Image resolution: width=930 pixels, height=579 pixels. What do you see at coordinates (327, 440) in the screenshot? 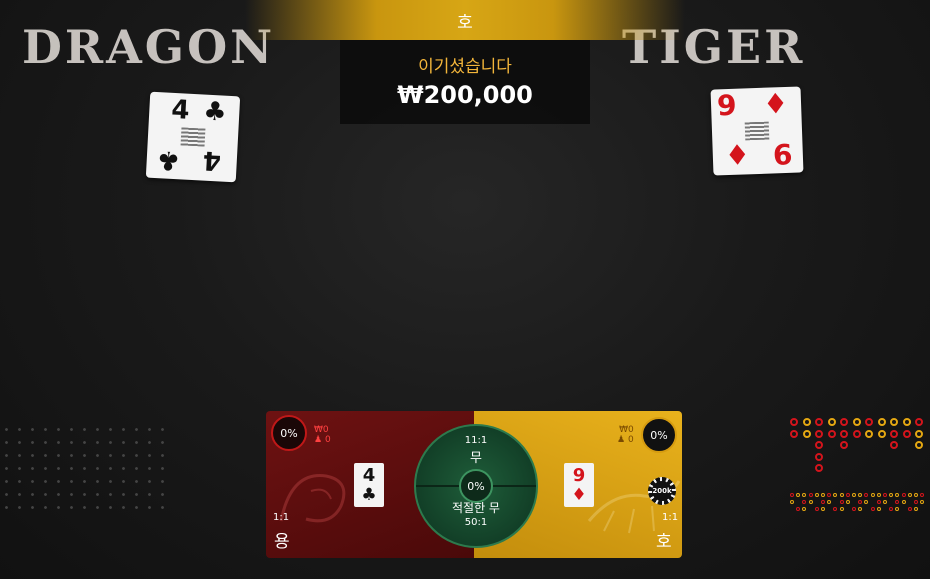
I see `dragon-player-count: 0` at bounding box center [327, 440].